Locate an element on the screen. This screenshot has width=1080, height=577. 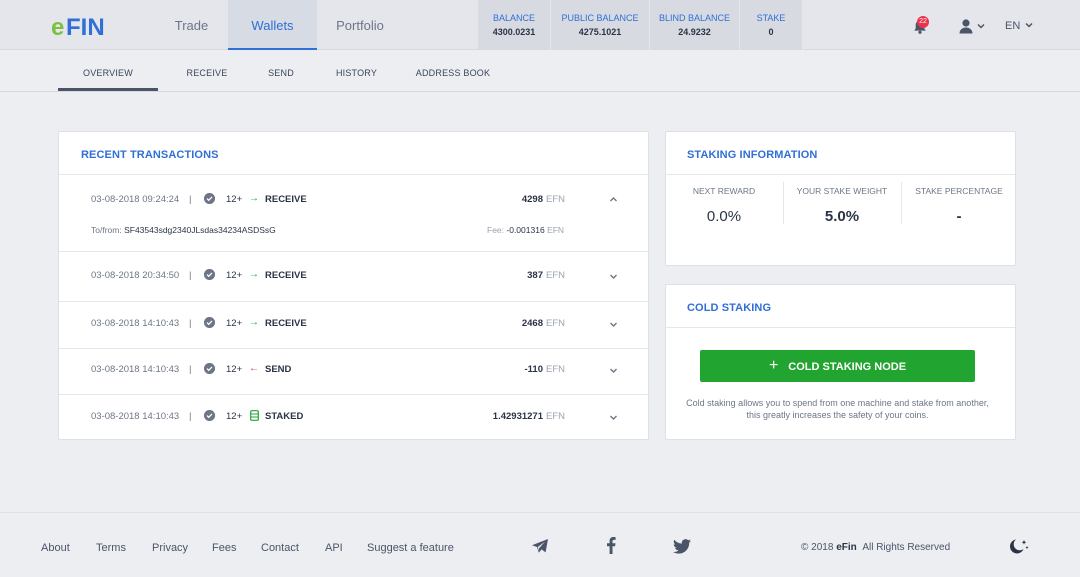
subtab-overview: OVERVIEW is located at coordinates (108, 71).